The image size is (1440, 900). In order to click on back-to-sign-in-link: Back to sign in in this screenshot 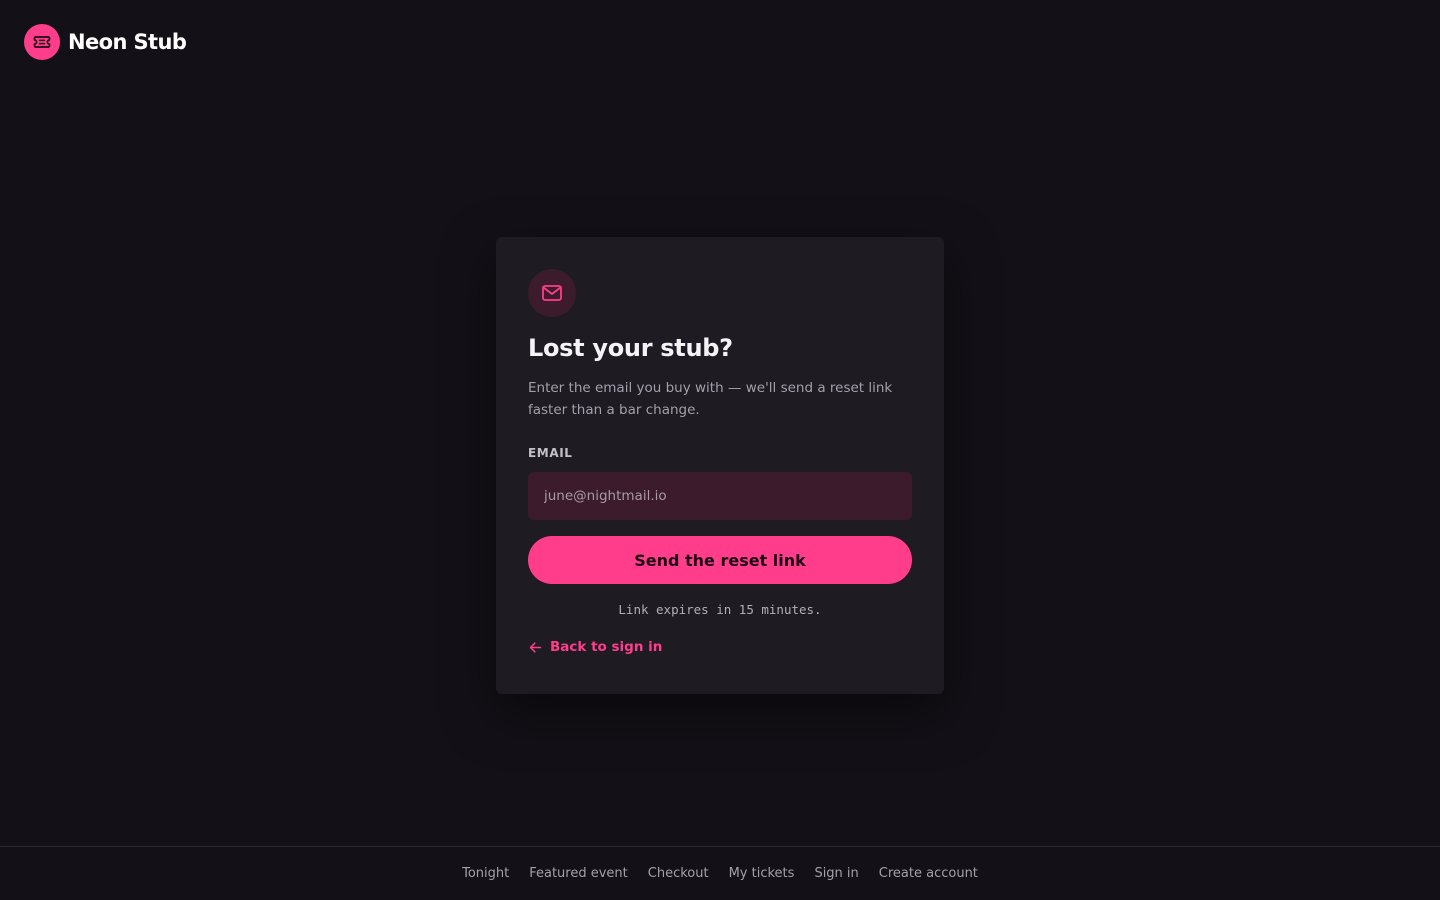, I will do `click(595, 647)`.